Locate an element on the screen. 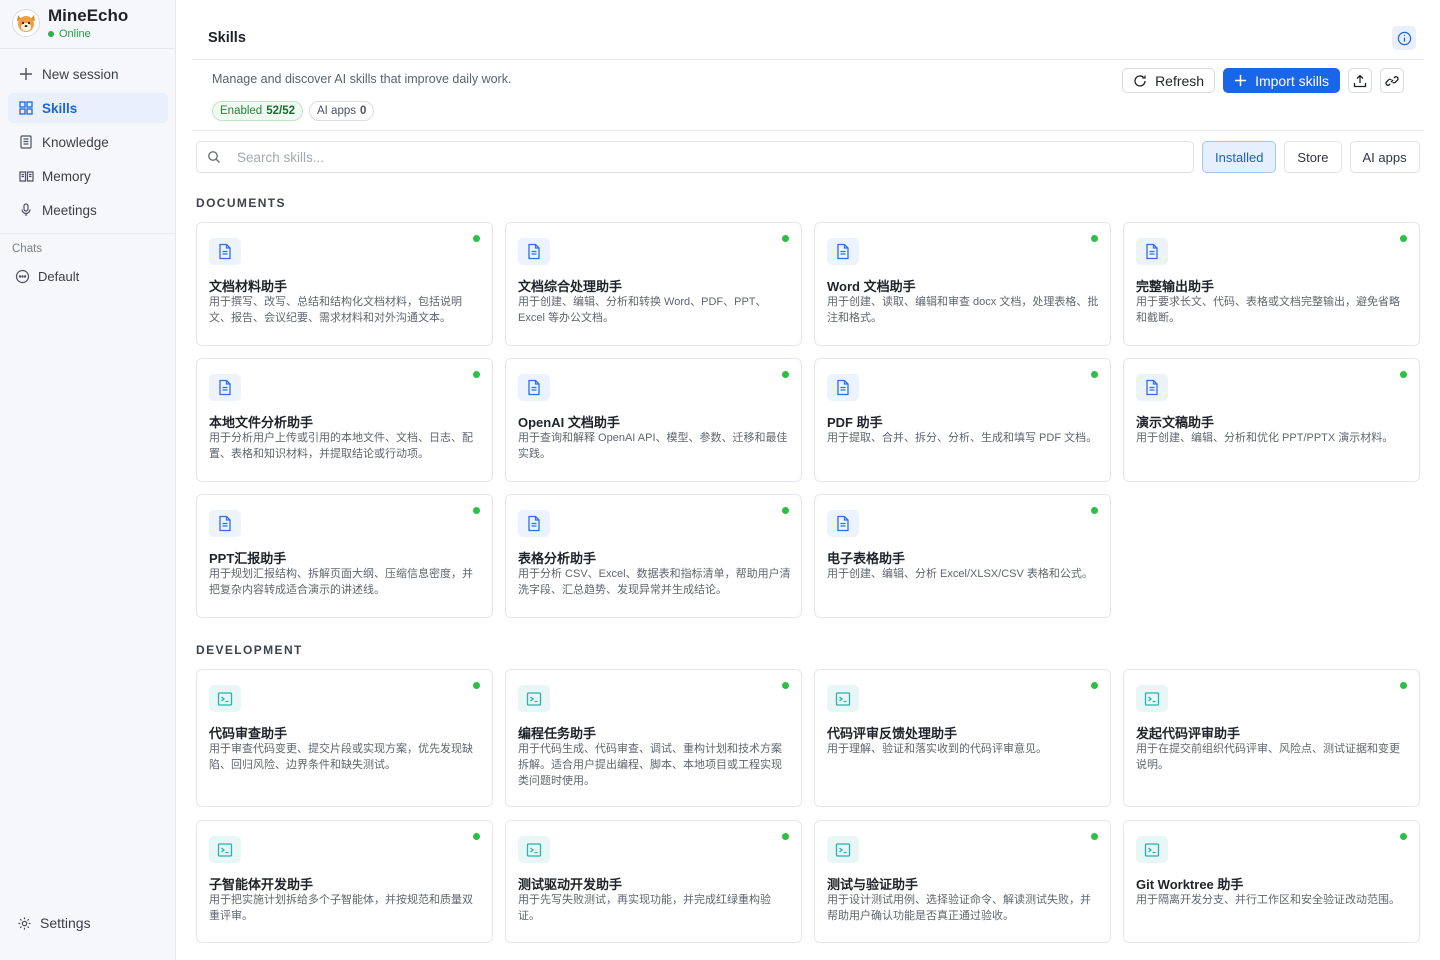 The height and width of the screenshot is (960, 1440). section-title-documents: DOCUMENTS is located at coordinates (241, 203).